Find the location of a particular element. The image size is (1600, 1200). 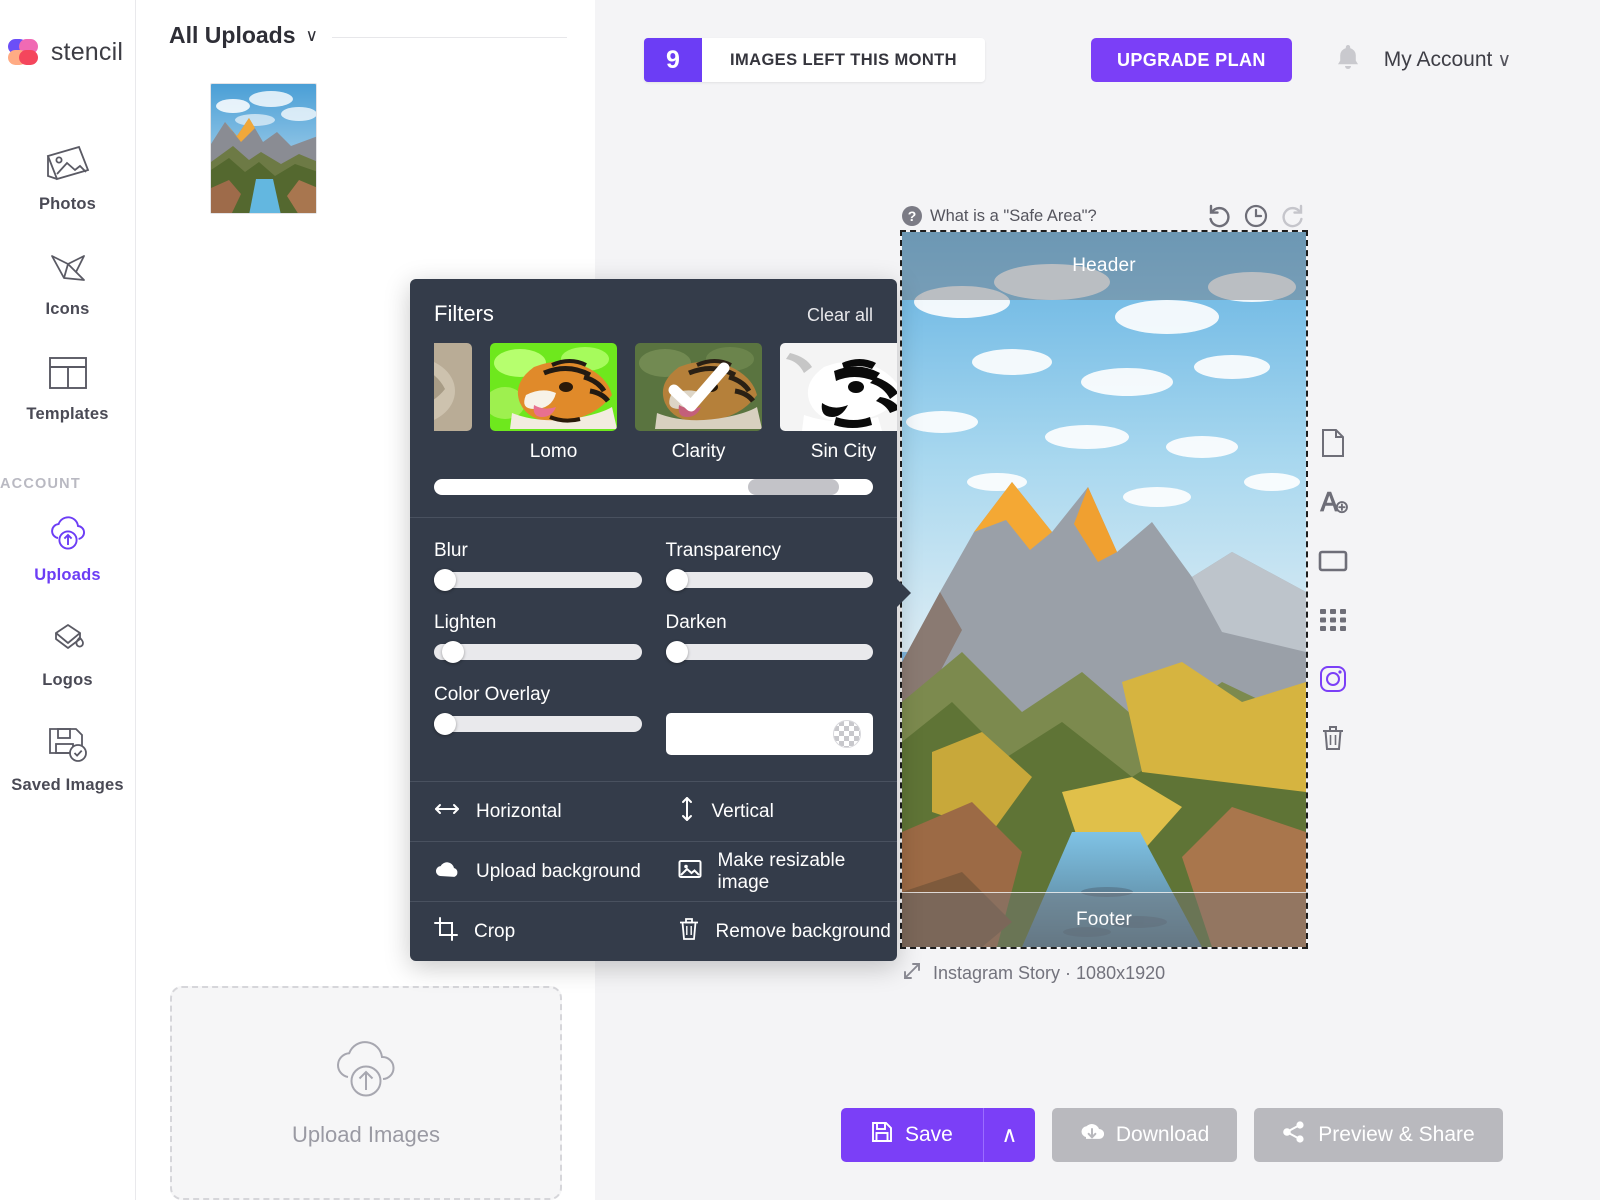

grid-icon is located at coordinates (1333, 620).